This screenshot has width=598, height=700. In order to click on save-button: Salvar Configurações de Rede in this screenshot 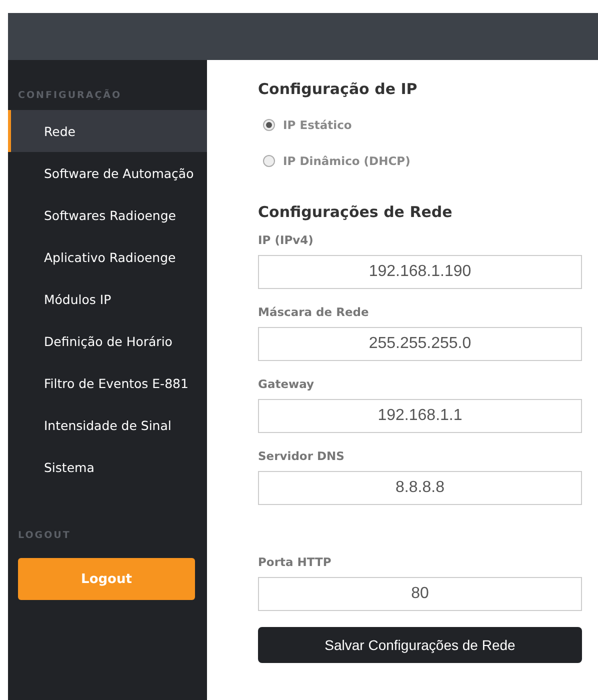, I will do `click(420, 645)`.